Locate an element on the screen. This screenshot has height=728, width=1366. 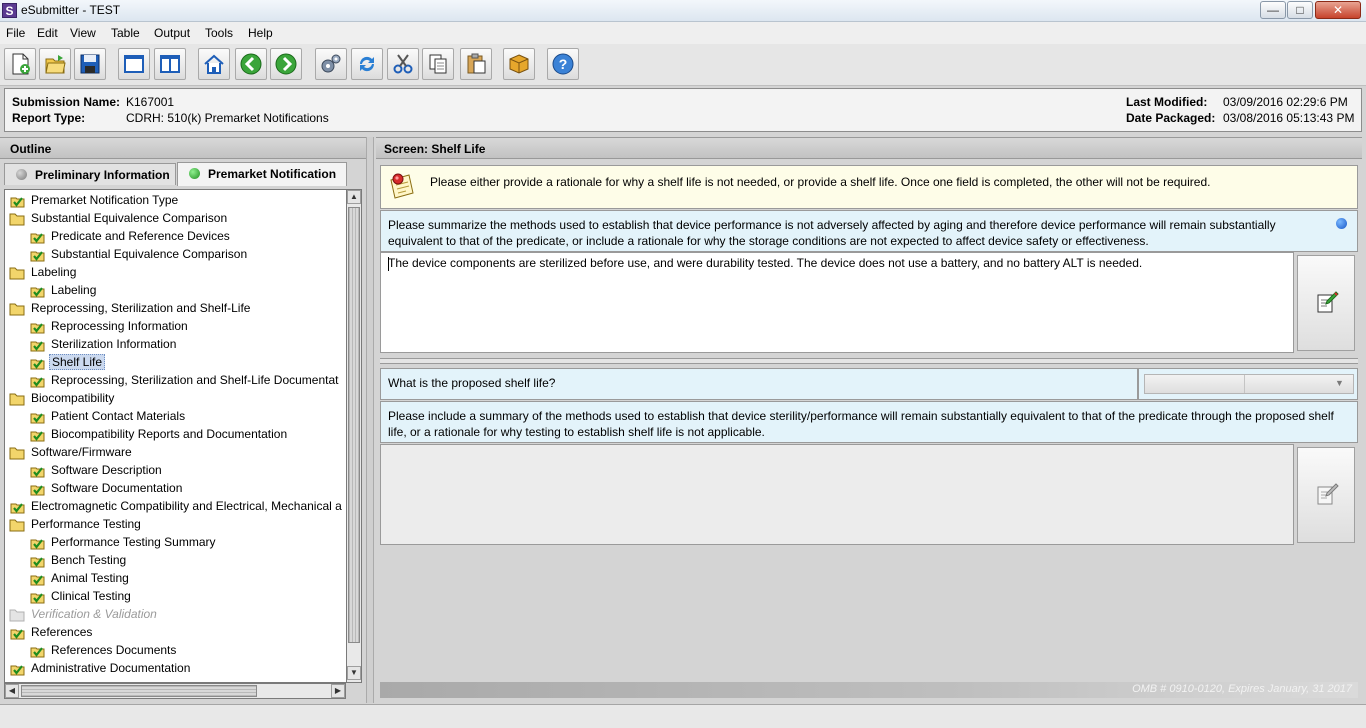
required-indicator-icon is located at coordinates (1341, 223).